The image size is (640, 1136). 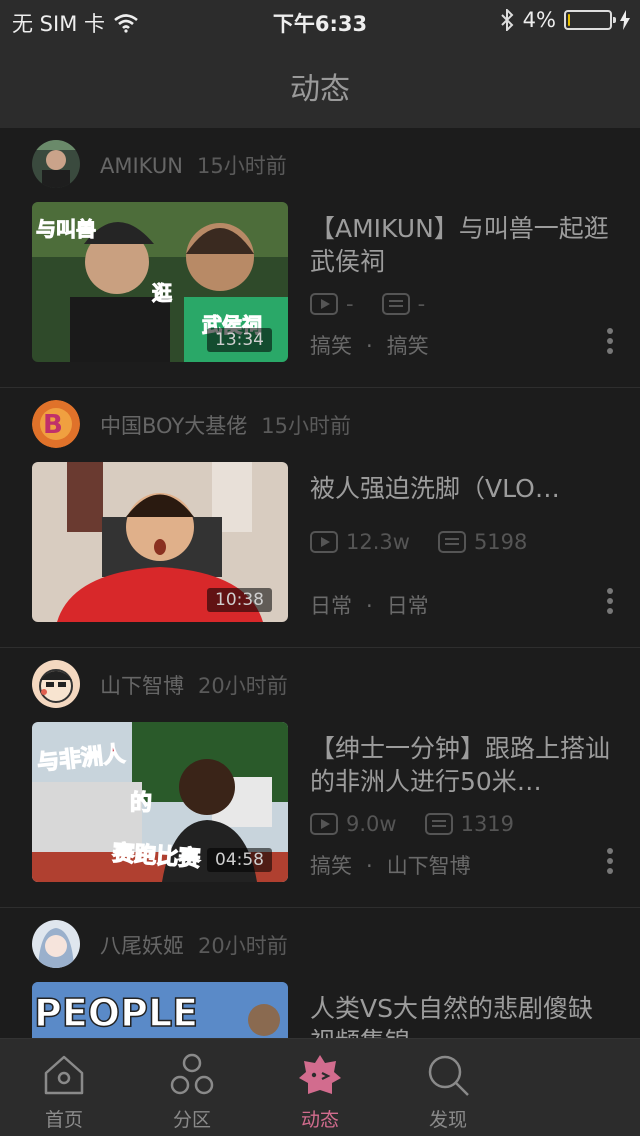 What do you see at coordinates (66, 229) in the screenshot?
I see `svg-text: 与叫兽` at bounding box center [66, 229].